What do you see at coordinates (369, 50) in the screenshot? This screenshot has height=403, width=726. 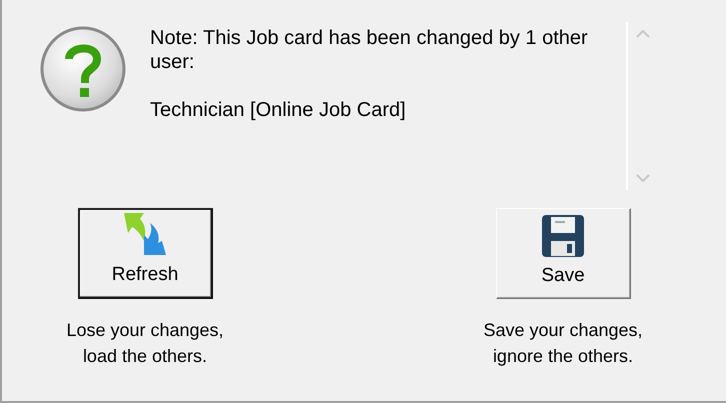 I see `message-text: Note: This Job card has been changed by 1 other user:` at bounding box center [369, 50].